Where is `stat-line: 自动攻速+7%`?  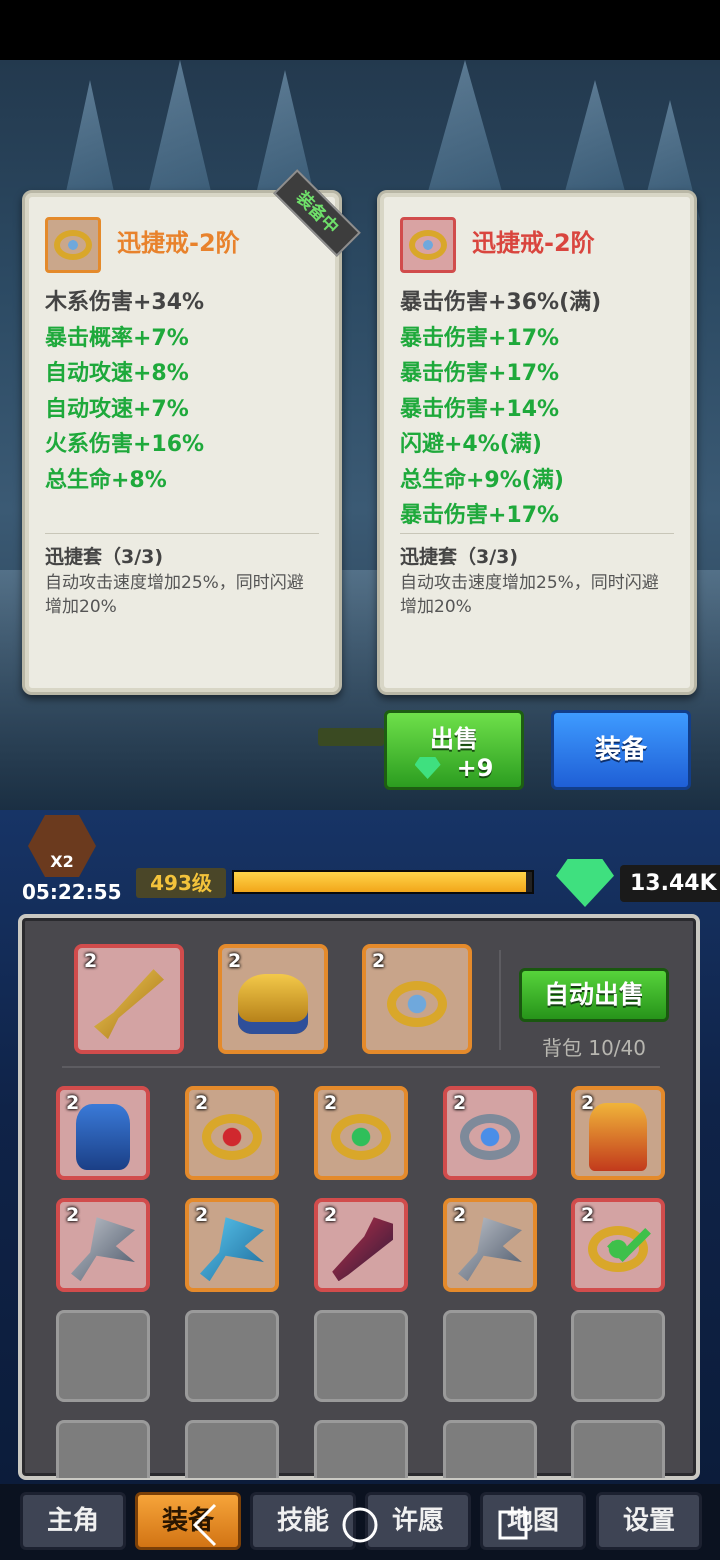 stat-line: 自动攻速+7% is located at coordinates (117, 409).